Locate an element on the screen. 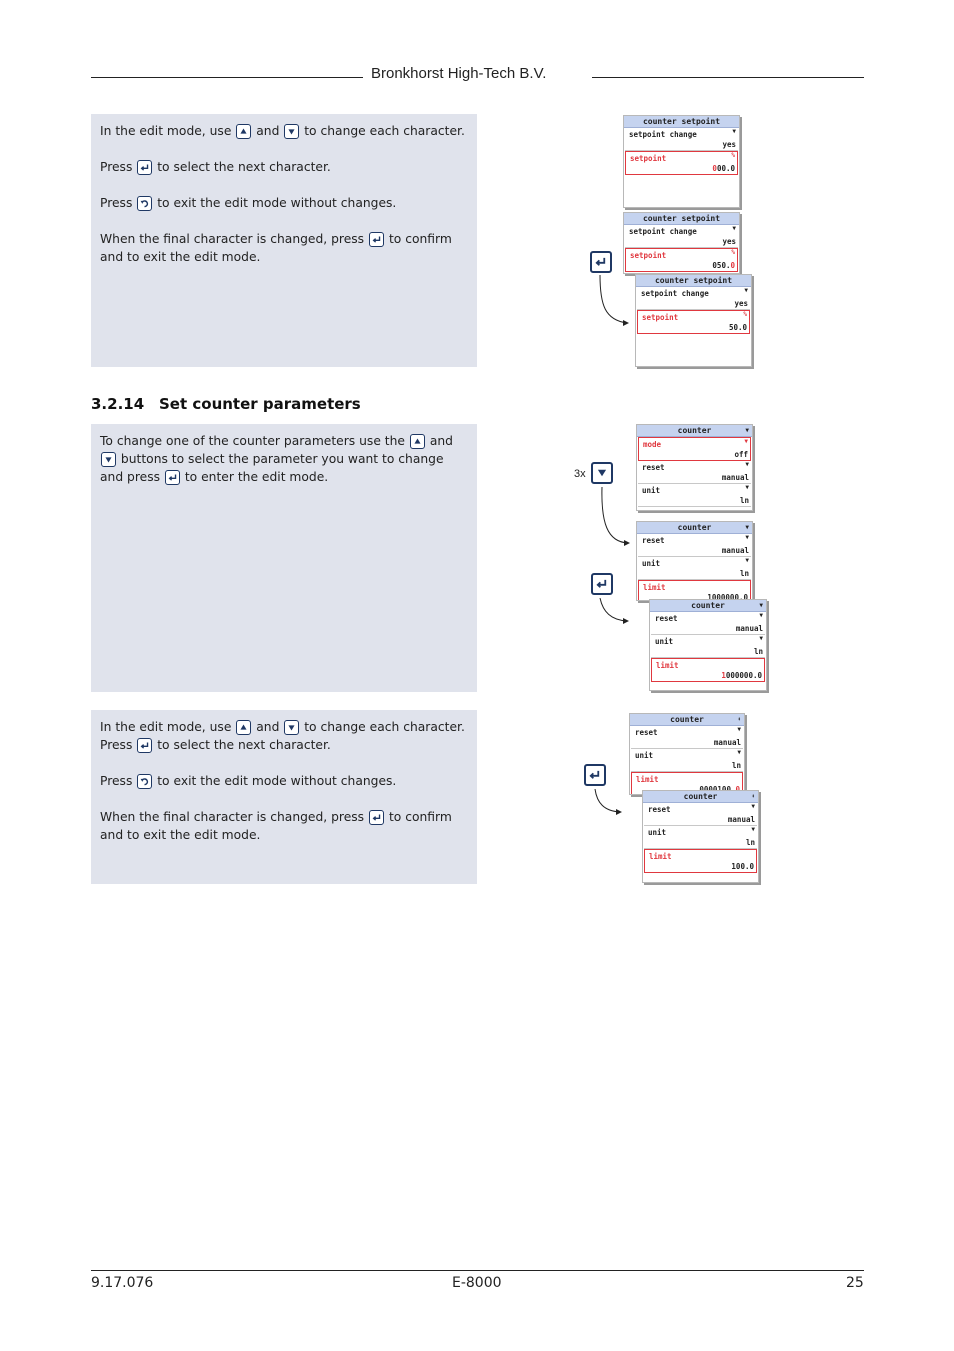  param-value: 1000000.0 is located at coordinates (741, 675).